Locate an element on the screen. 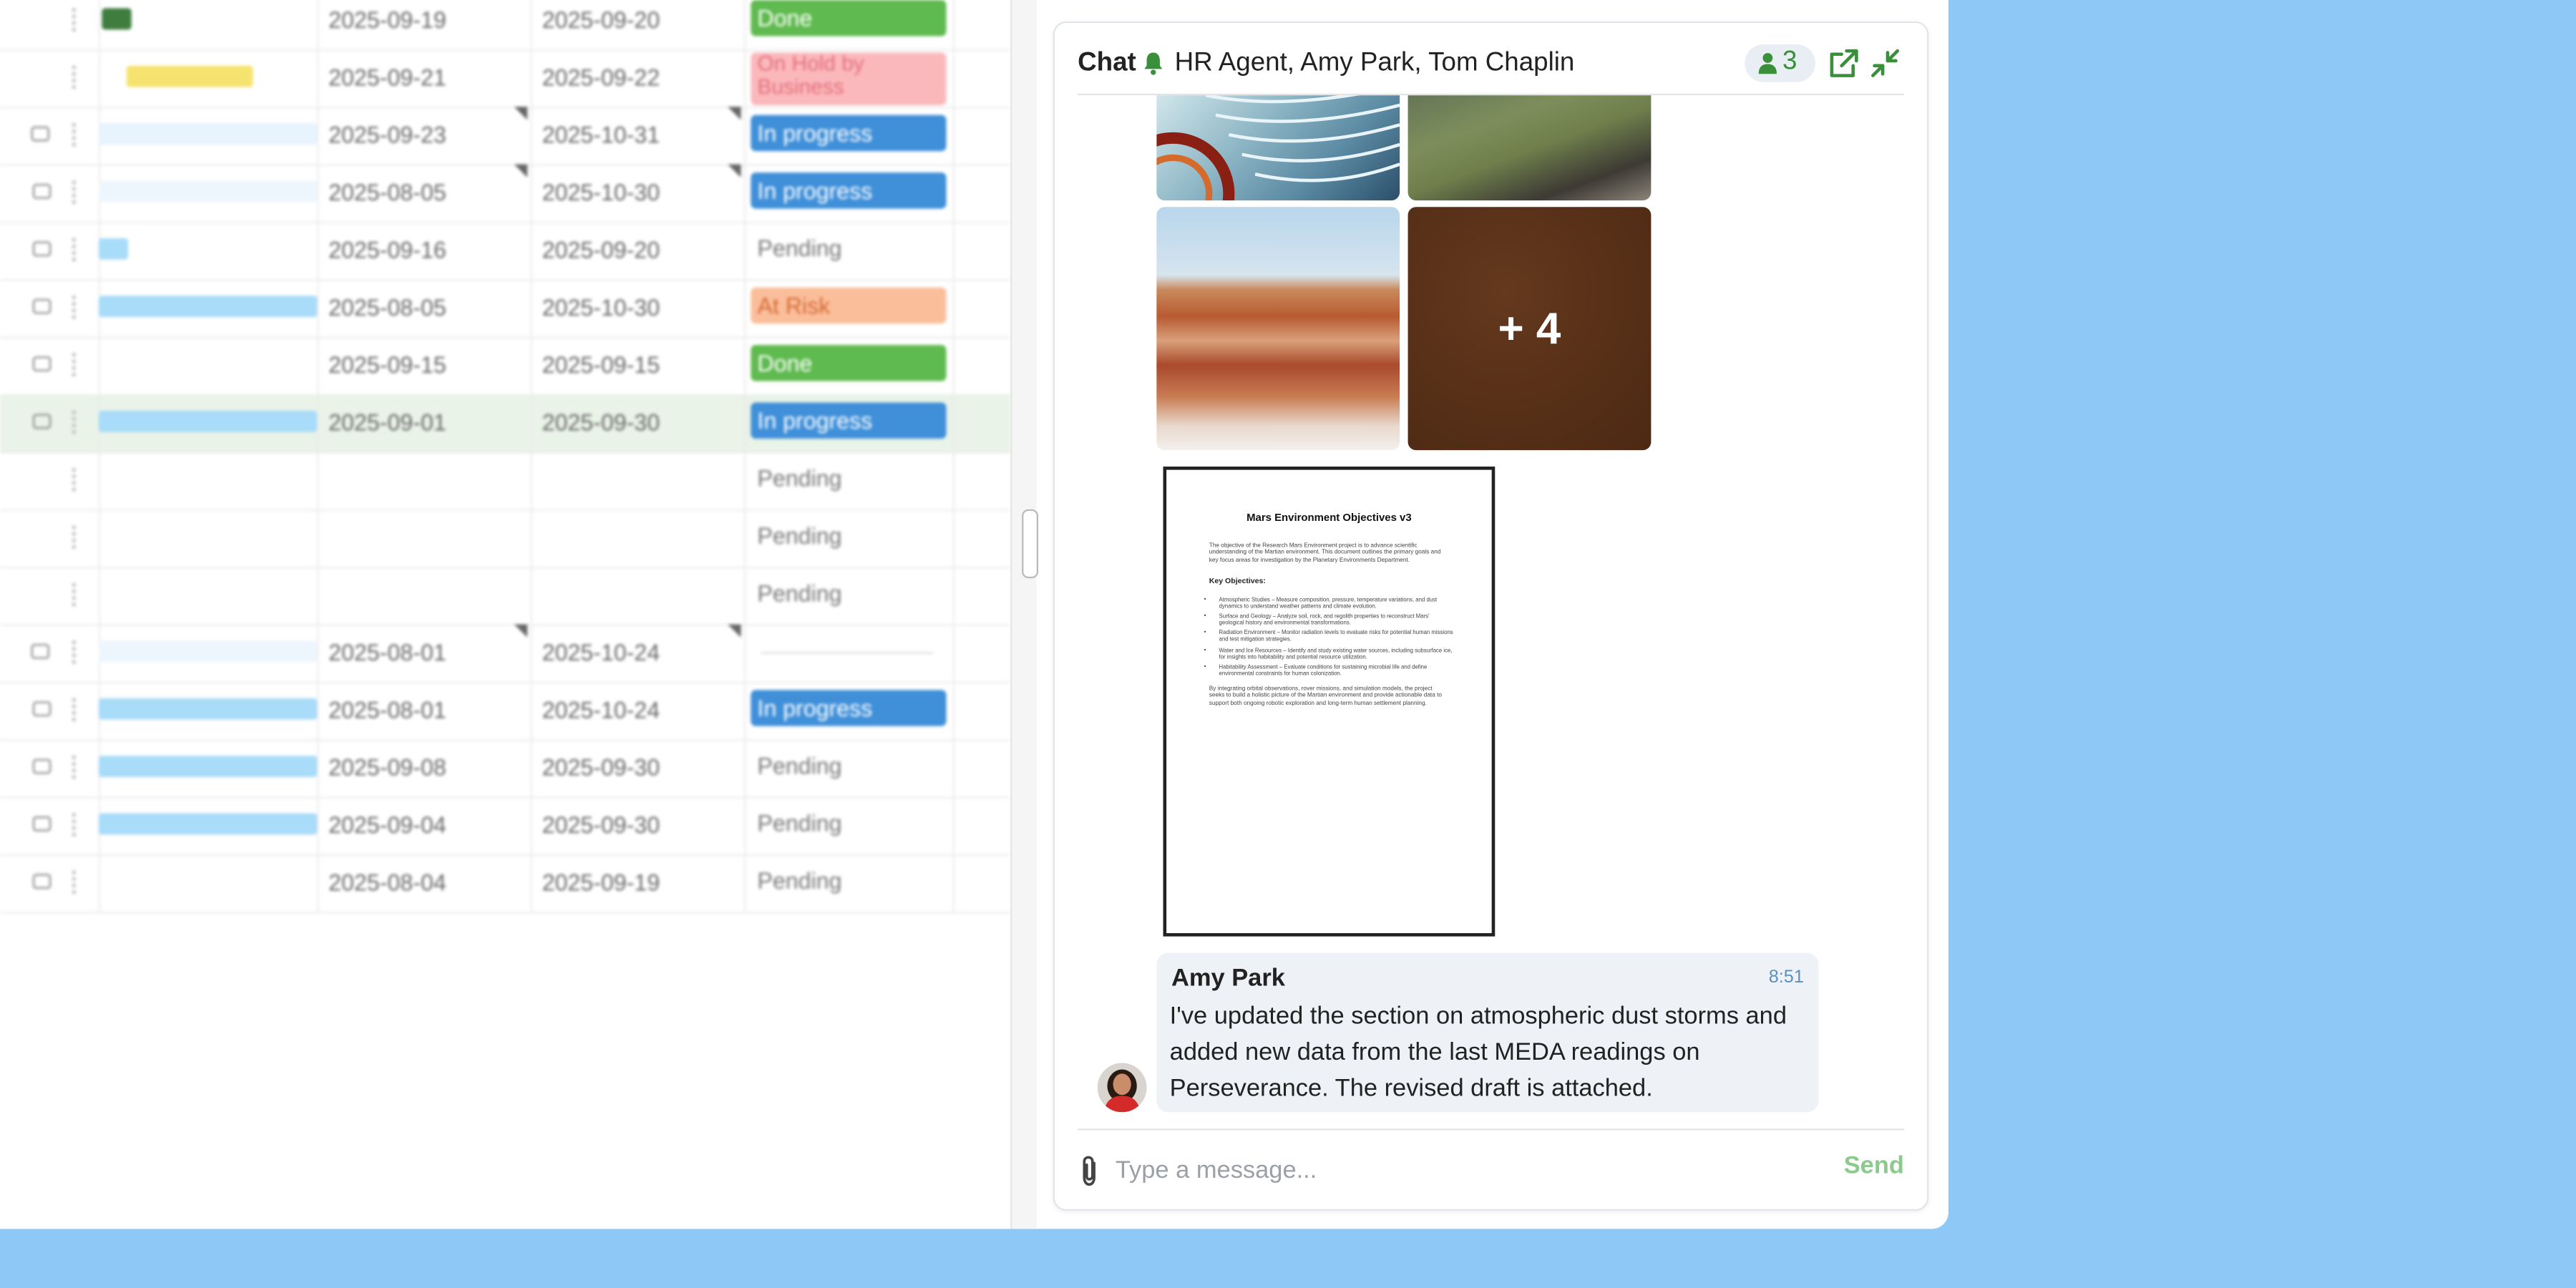 The width and height of the screenshot is (2576, 1288). table-row: 2025-08-05 2025-10-30 In progress is located at coordinates (505, 194).